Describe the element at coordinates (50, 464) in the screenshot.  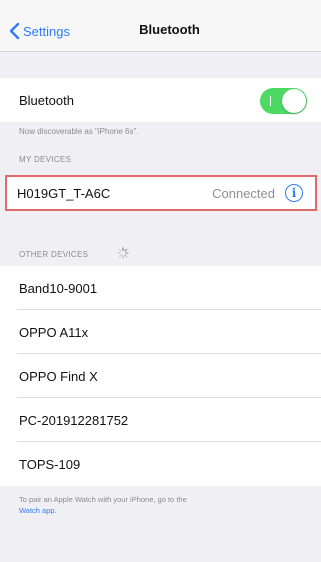
I see `other-device-name: TOPS-109` at that location.